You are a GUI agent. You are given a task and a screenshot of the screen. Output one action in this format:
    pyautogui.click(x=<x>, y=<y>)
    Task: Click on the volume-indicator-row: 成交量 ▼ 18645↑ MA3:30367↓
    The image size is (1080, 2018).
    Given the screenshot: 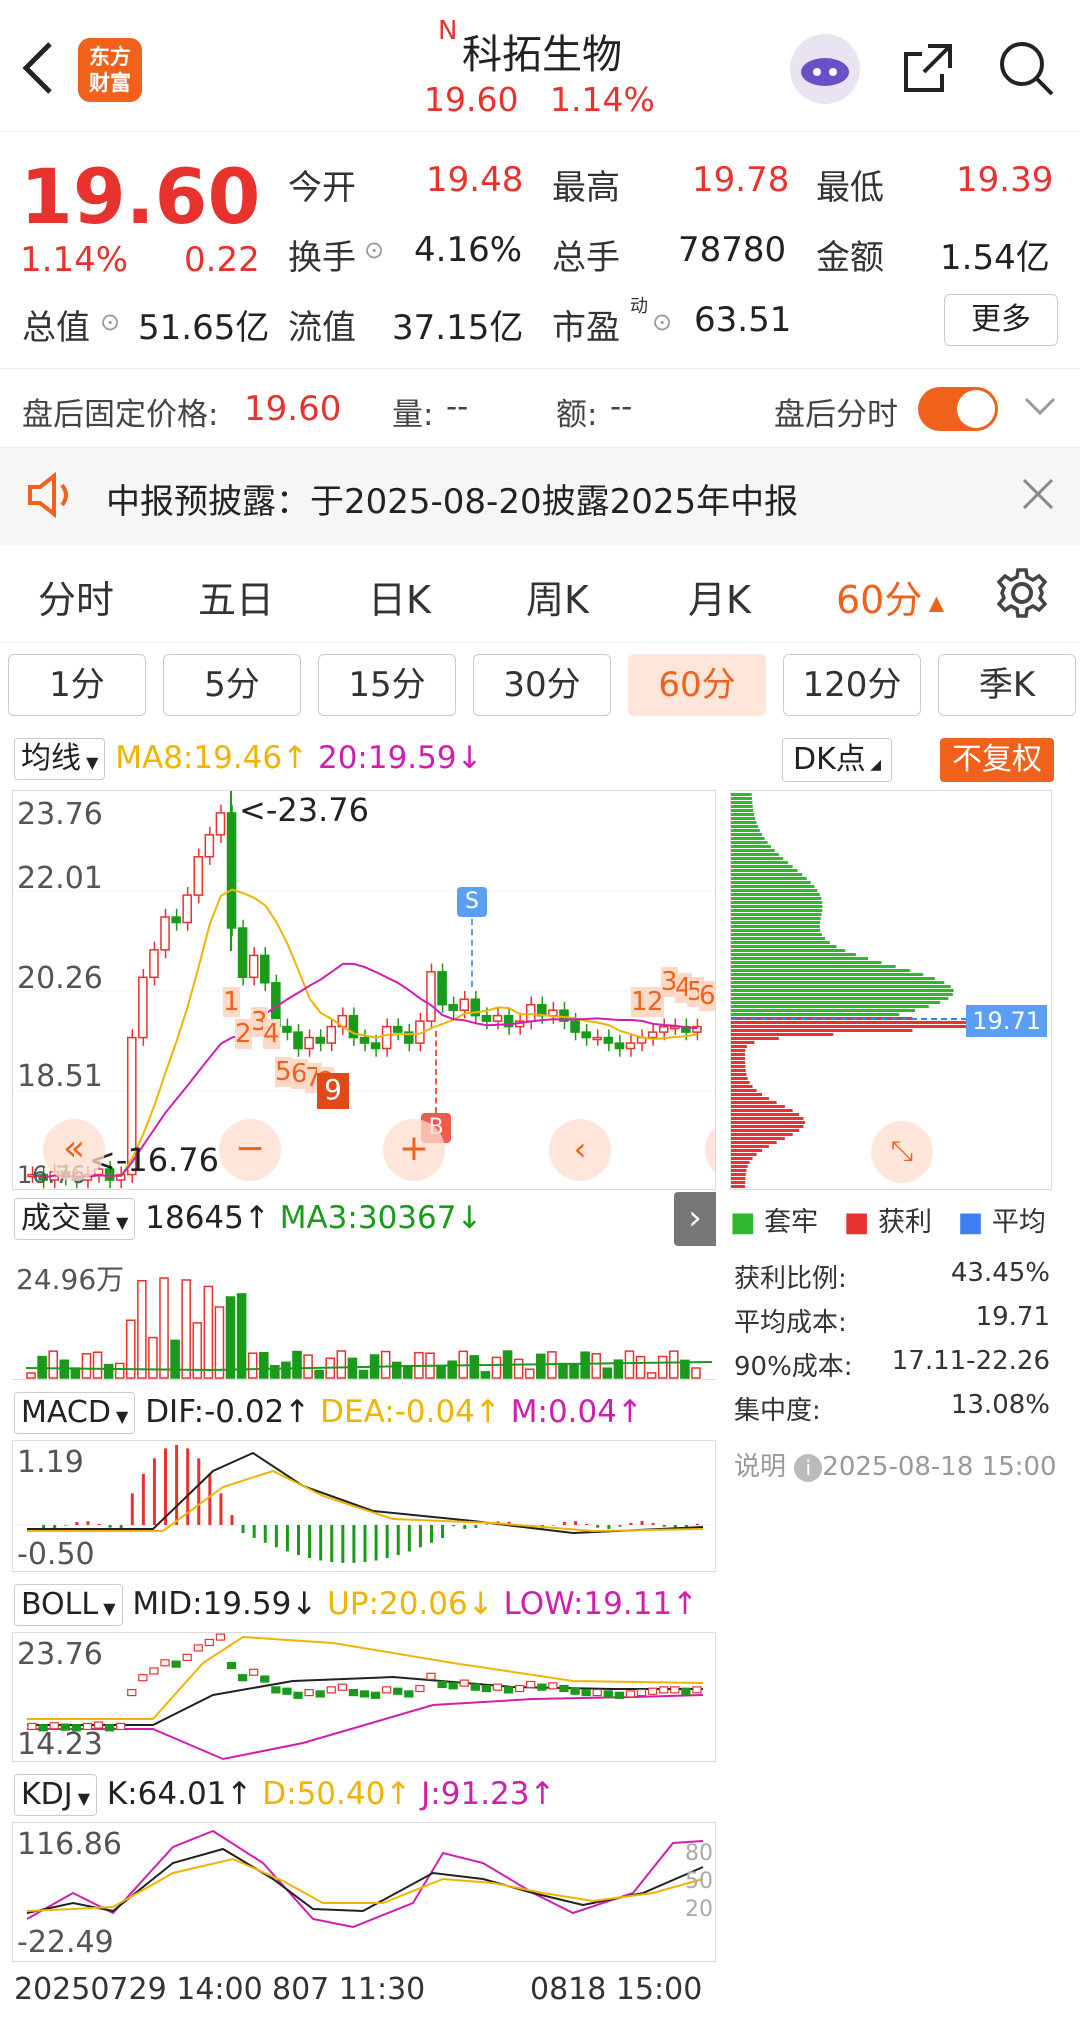 What is the action you would take?
    pyautogui.click(x=248, y=1219)
    